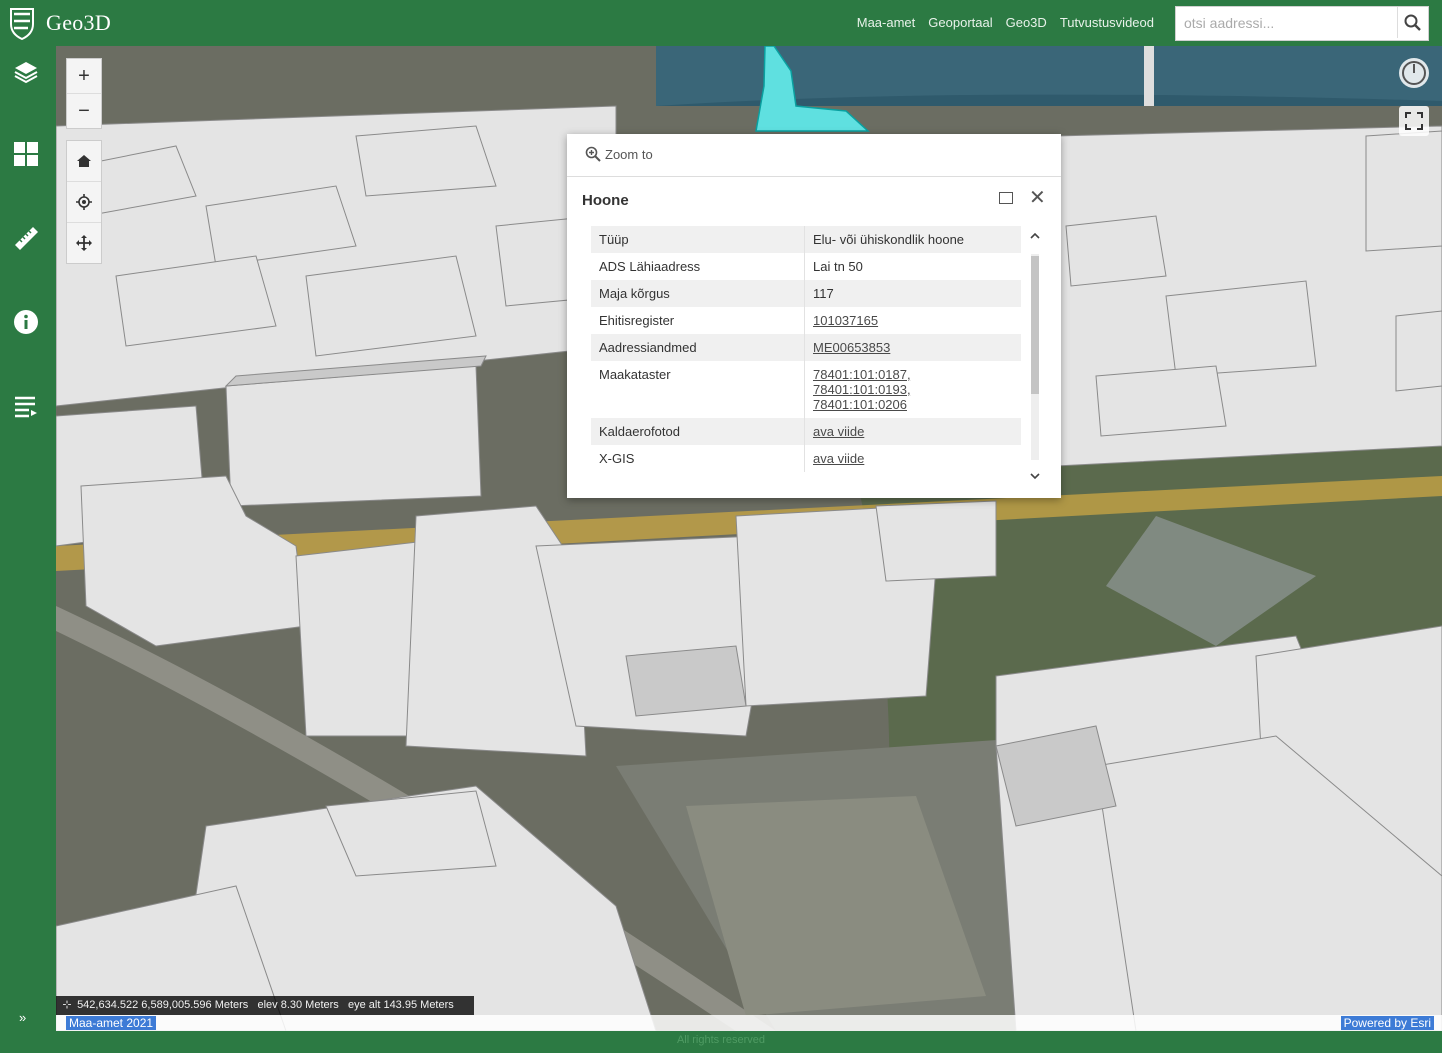 The height and width of the screenshot is (1053, 1442). I want to click on table-row: X-GIS ava viide, so click(806, 458).